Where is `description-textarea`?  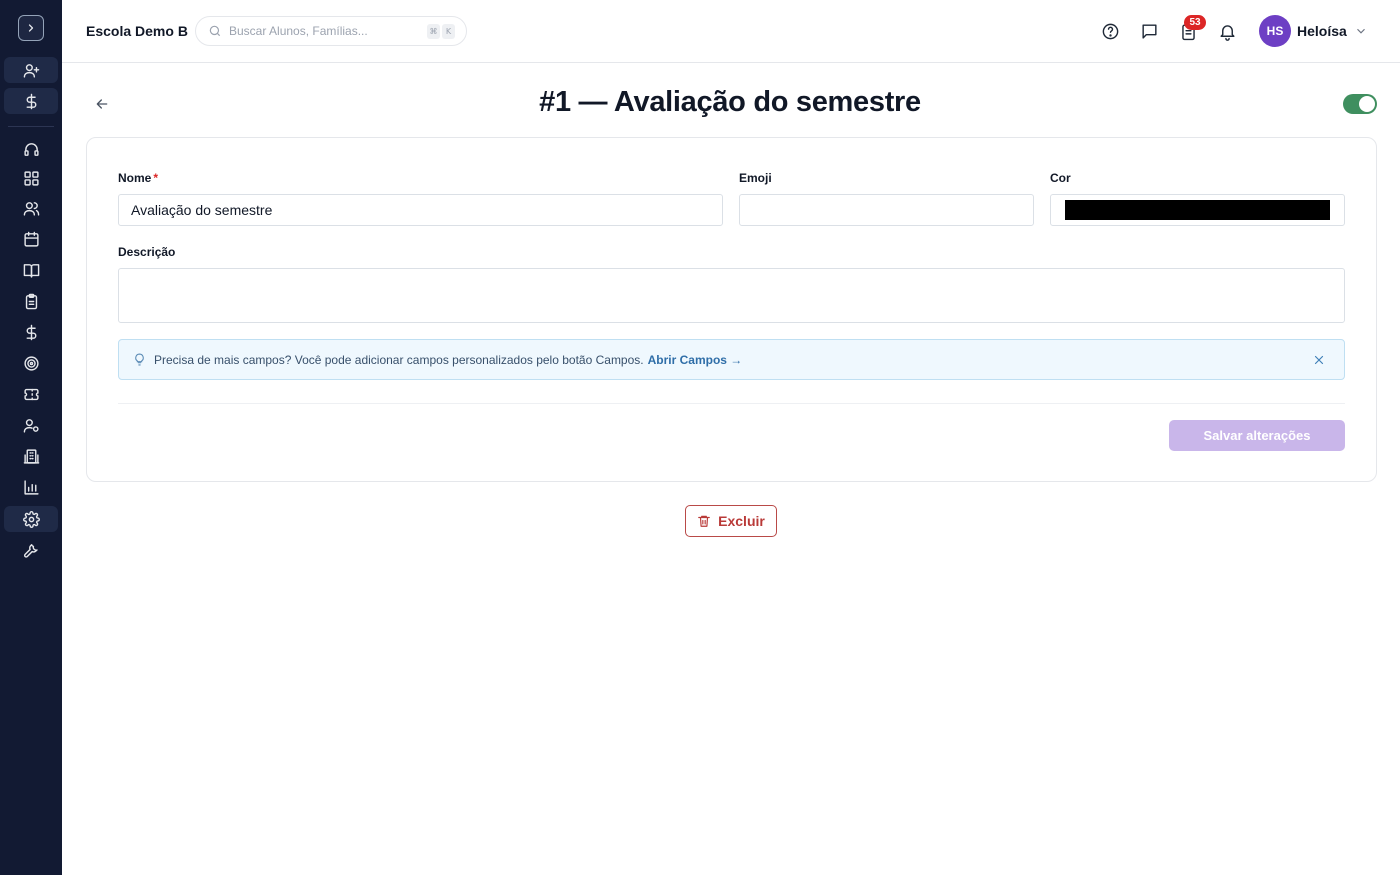
description-textarea is located at coordinates (731, 295).